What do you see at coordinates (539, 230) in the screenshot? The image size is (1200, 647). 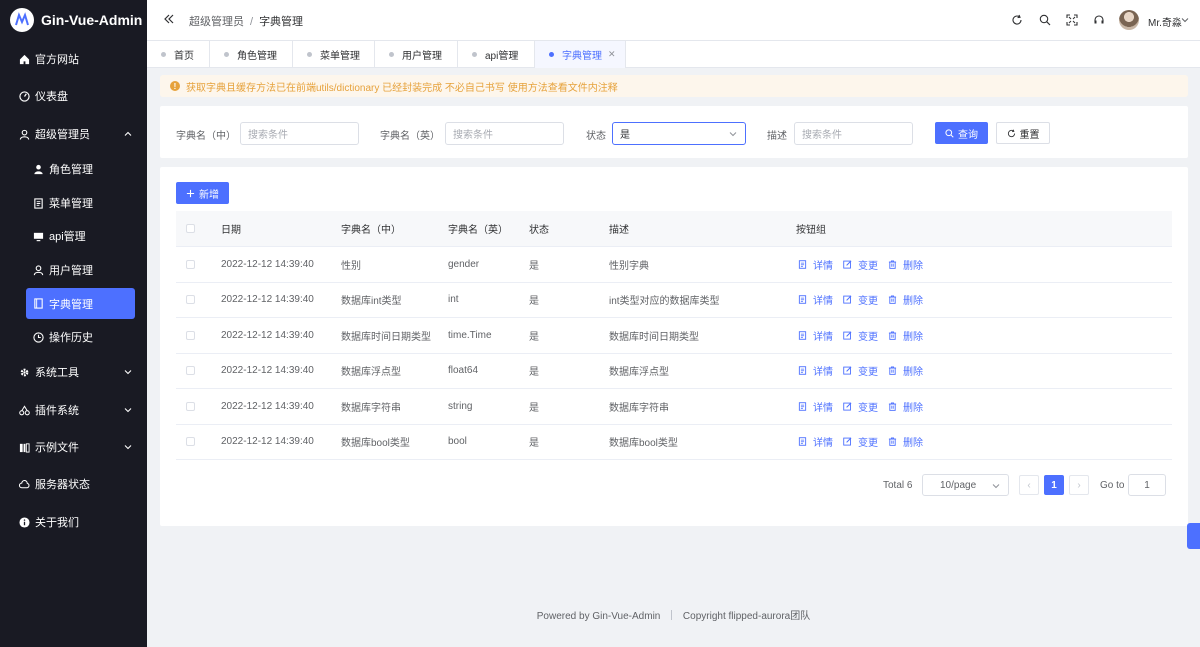 I see `column-header-status: 状态` at bounding box center [539, 230].